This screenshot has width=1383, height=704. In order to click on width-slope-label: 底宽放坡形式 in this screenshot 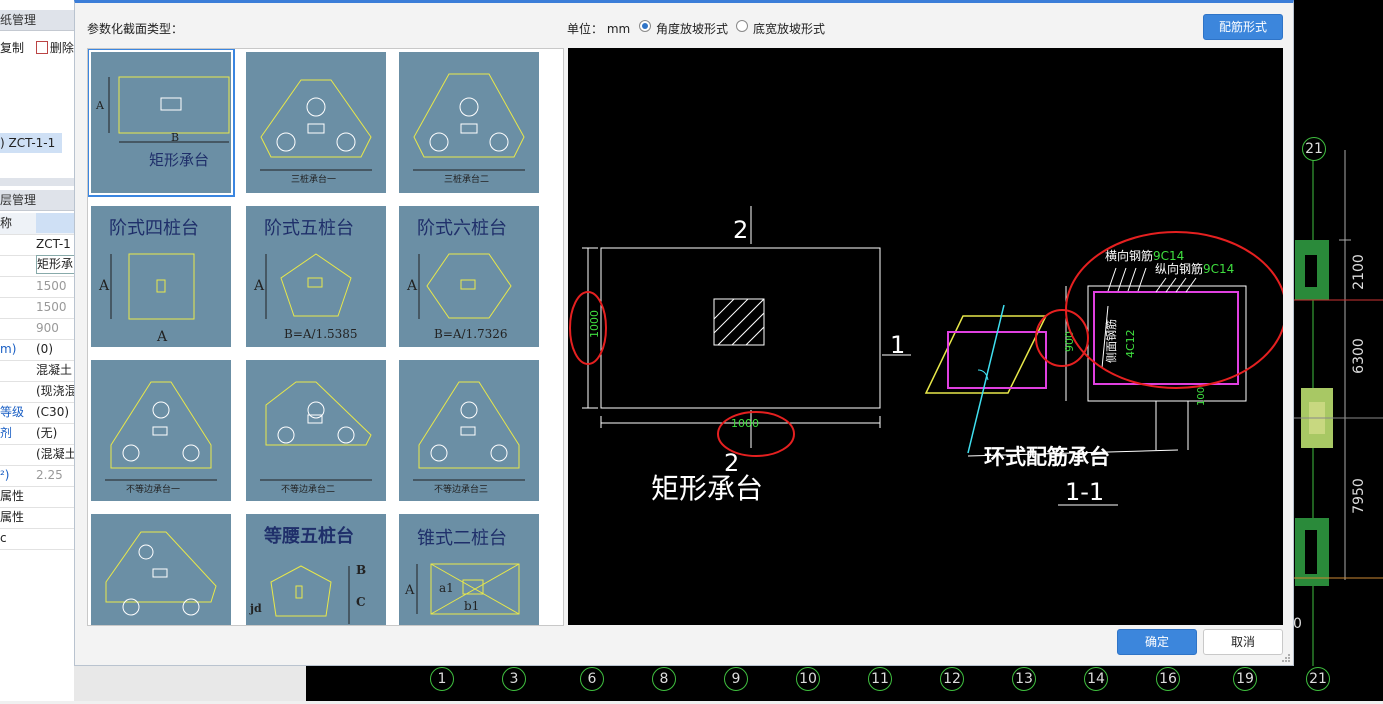, I will do `click(789, 28)`.